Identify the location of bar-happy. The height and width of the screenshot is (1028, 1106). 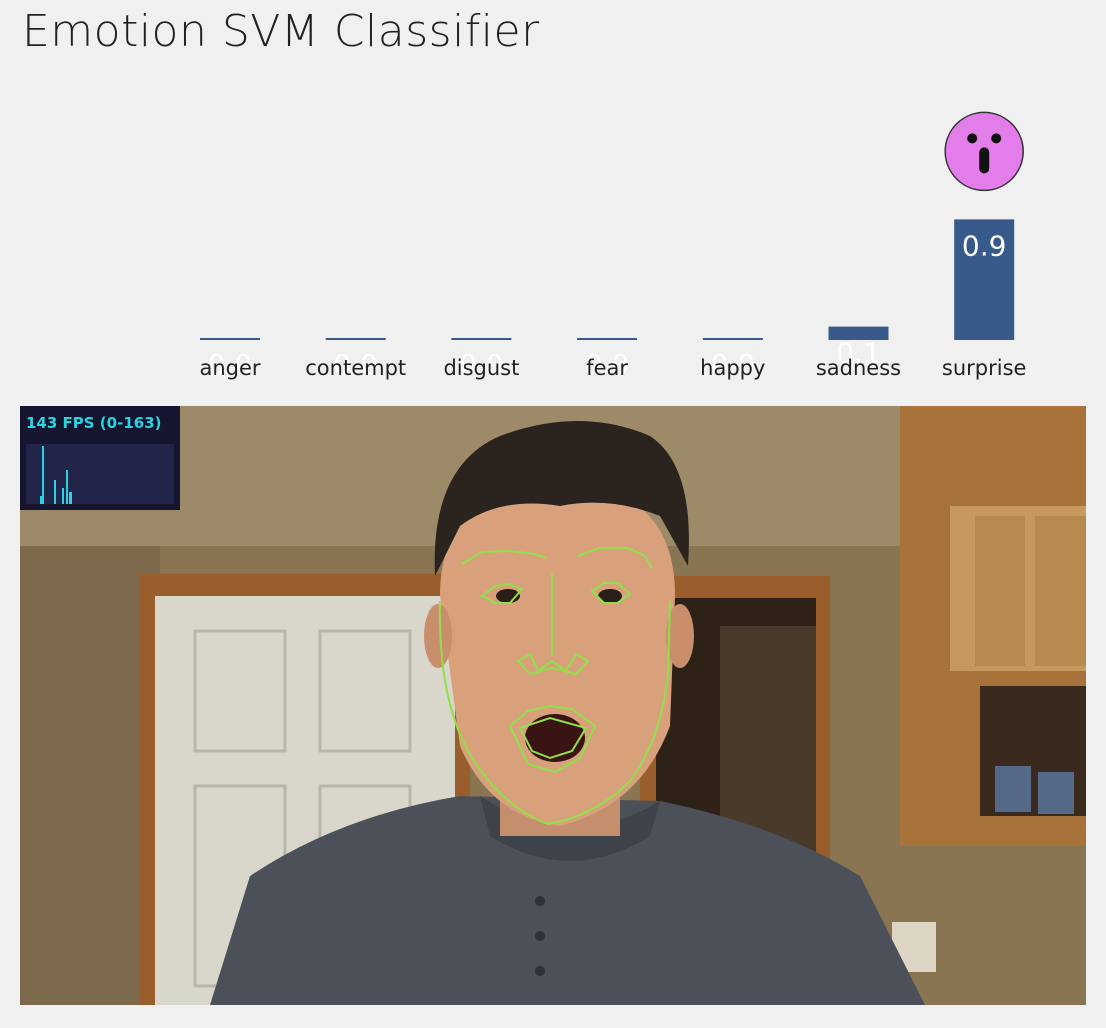
(732, 339).